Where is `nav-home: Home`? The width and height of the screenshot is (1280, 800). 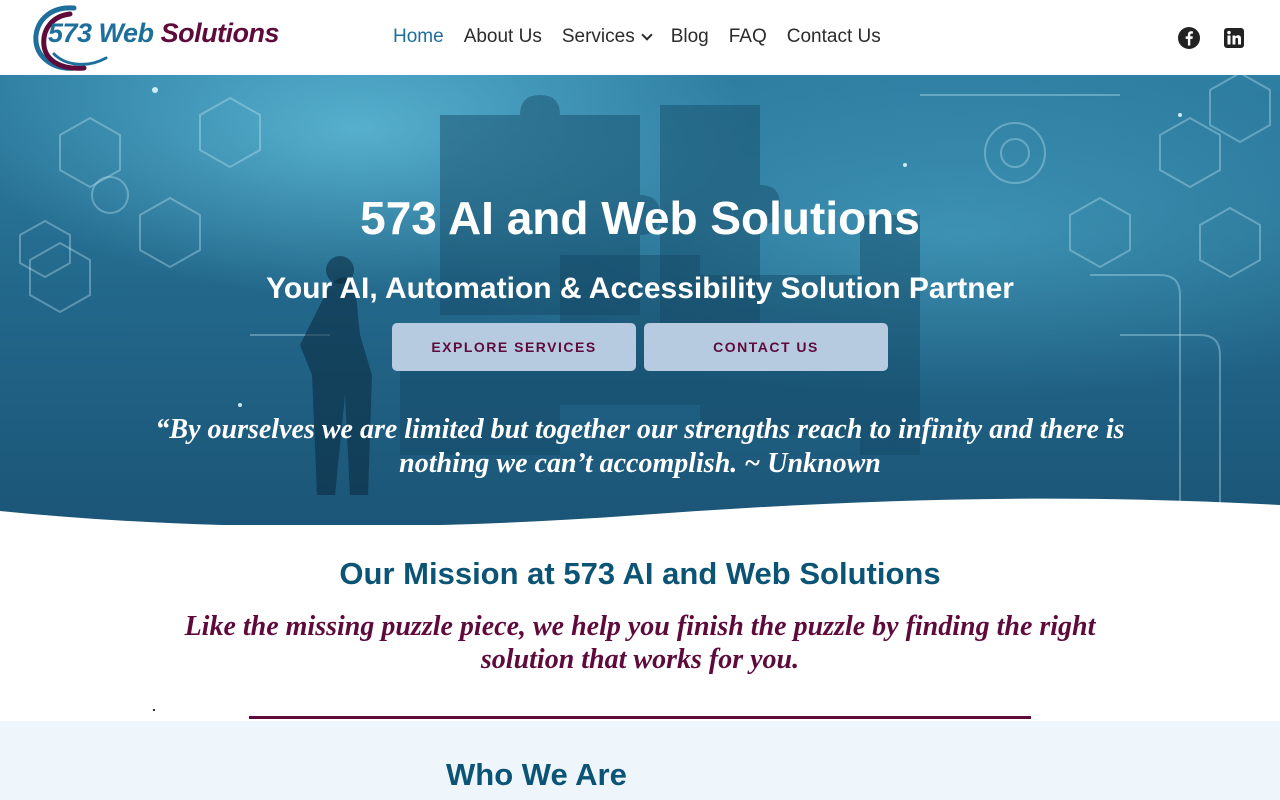
nav-home: Home is located at coordinates (418, 37).